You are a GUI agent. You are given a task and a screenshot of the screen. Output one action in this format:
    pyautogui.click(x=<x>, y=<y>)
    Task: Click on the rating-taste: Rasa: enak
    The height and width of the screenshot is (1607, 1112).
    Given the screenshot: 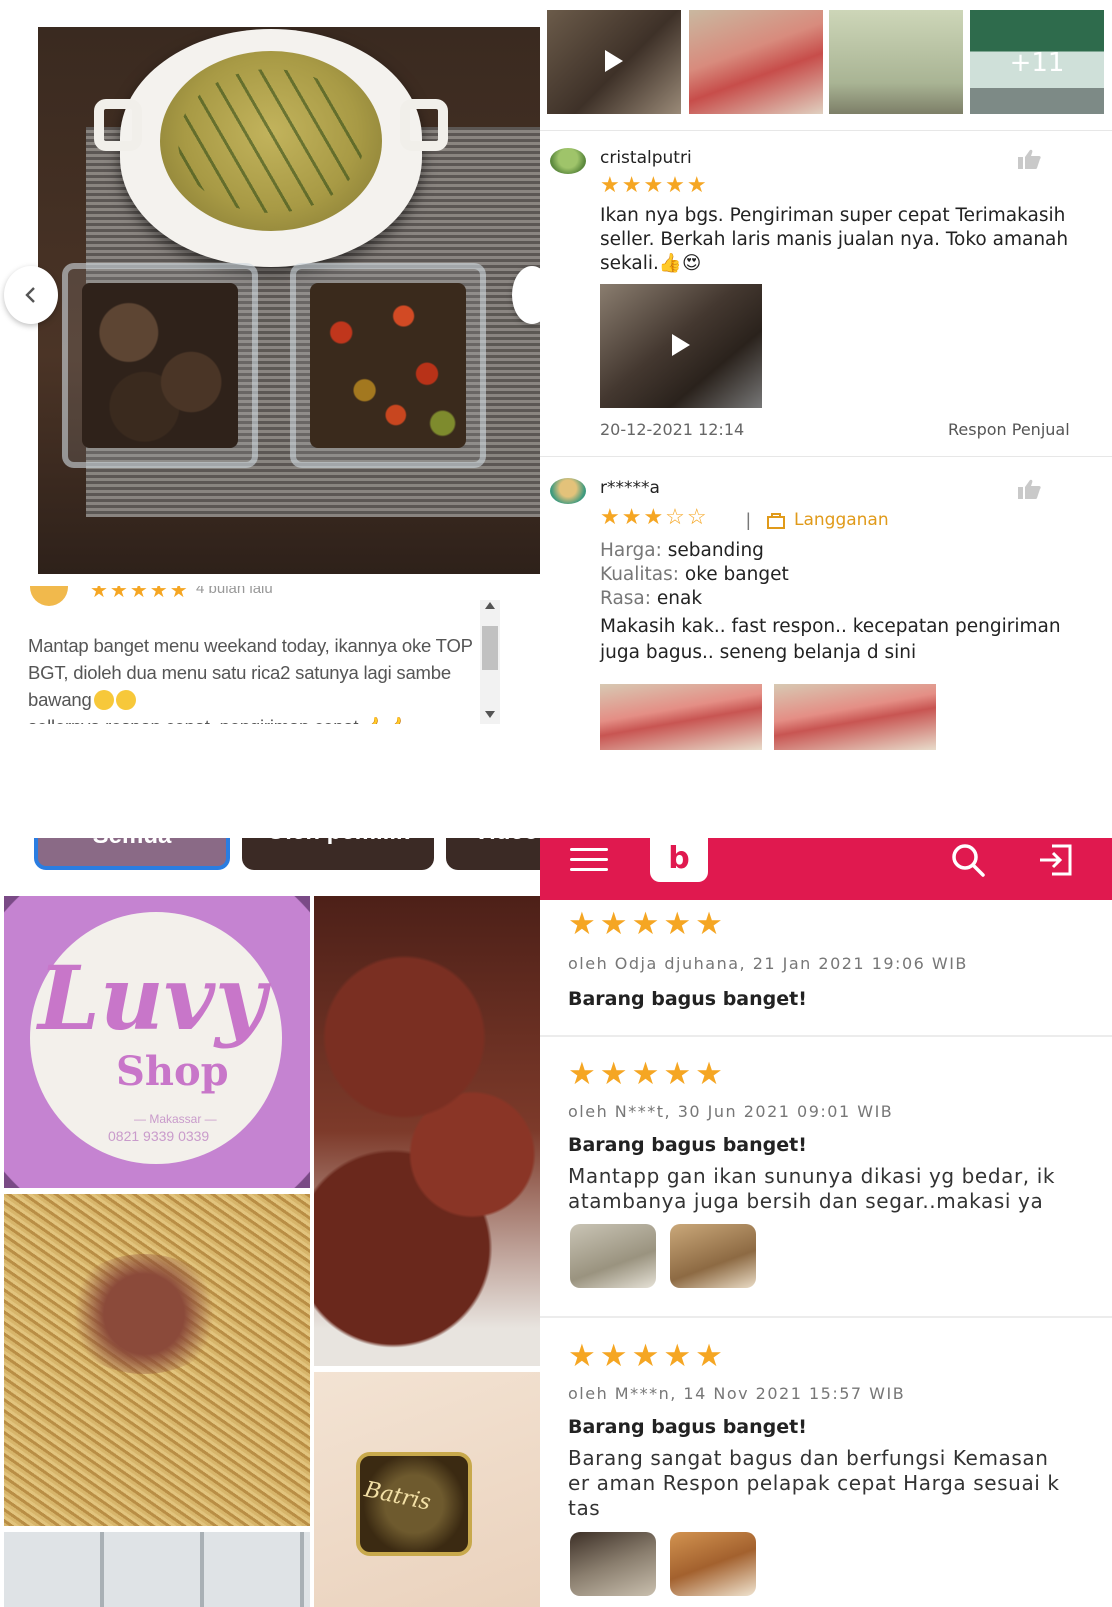 What is the action you would take?
    pyautogui.click(x=651, y=598)
    